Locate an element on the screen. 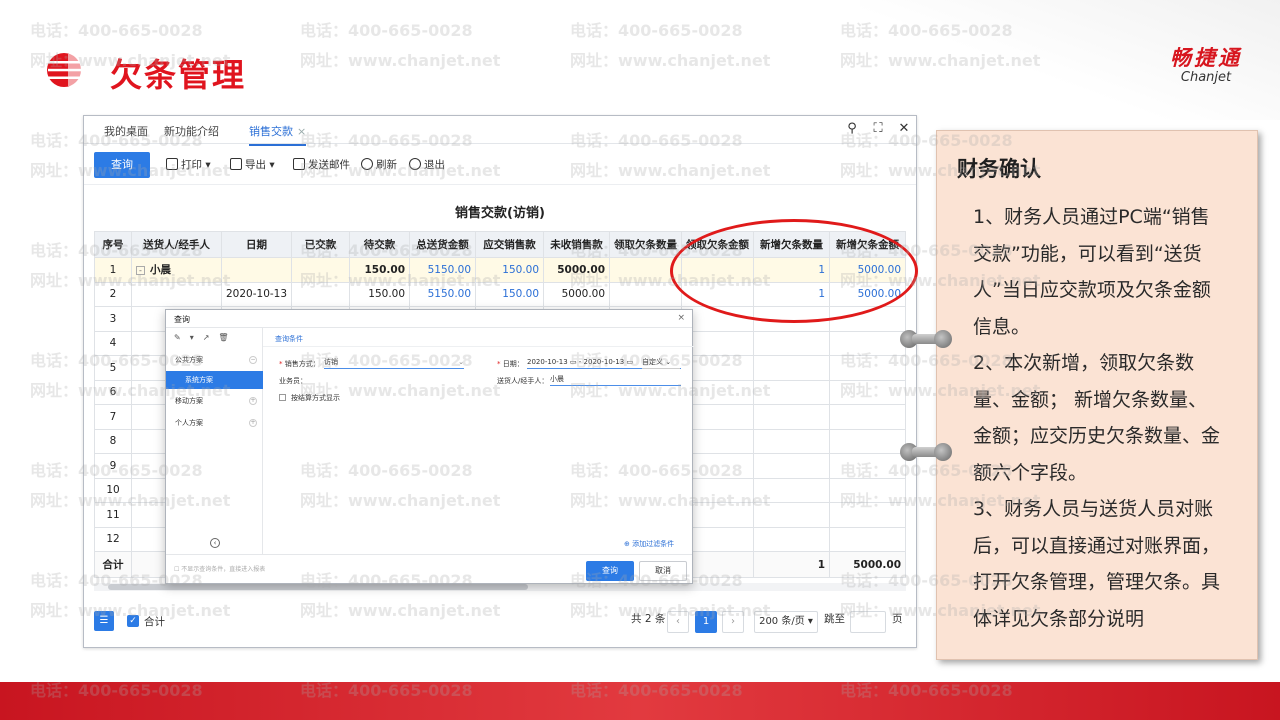 The image size is (1280, 720). dialog-cancel-button: 取消 is located at coordinates (663, 571).